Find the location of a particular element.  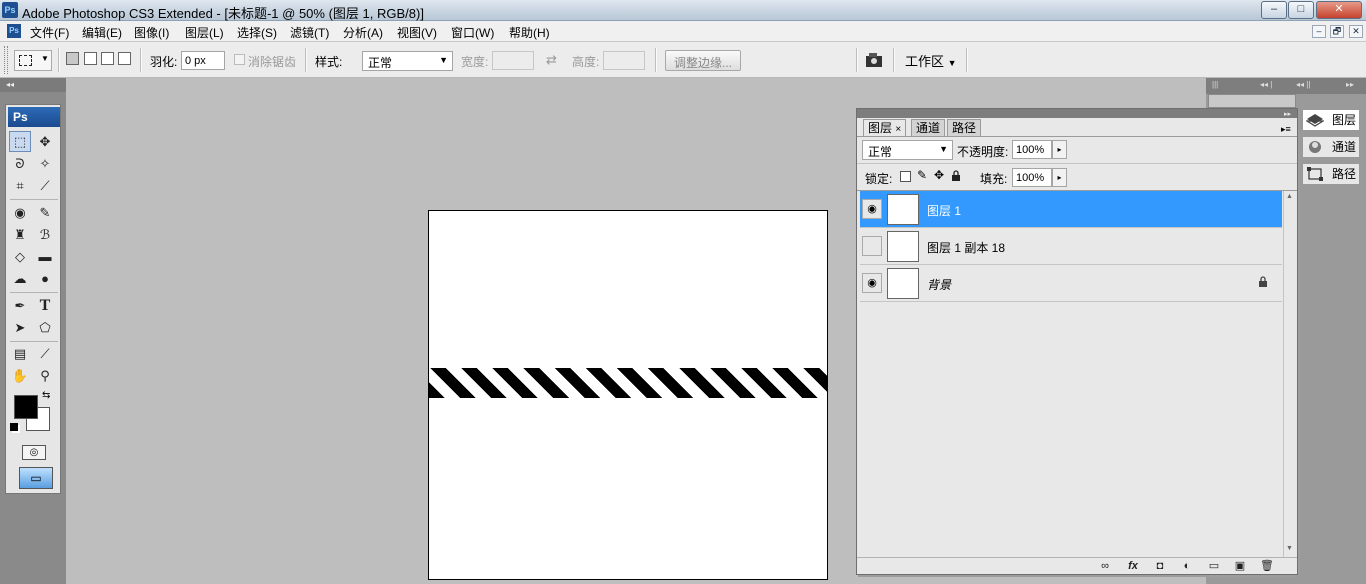

menu-edit: 编辑(E) is located at coordinates (102, 32).